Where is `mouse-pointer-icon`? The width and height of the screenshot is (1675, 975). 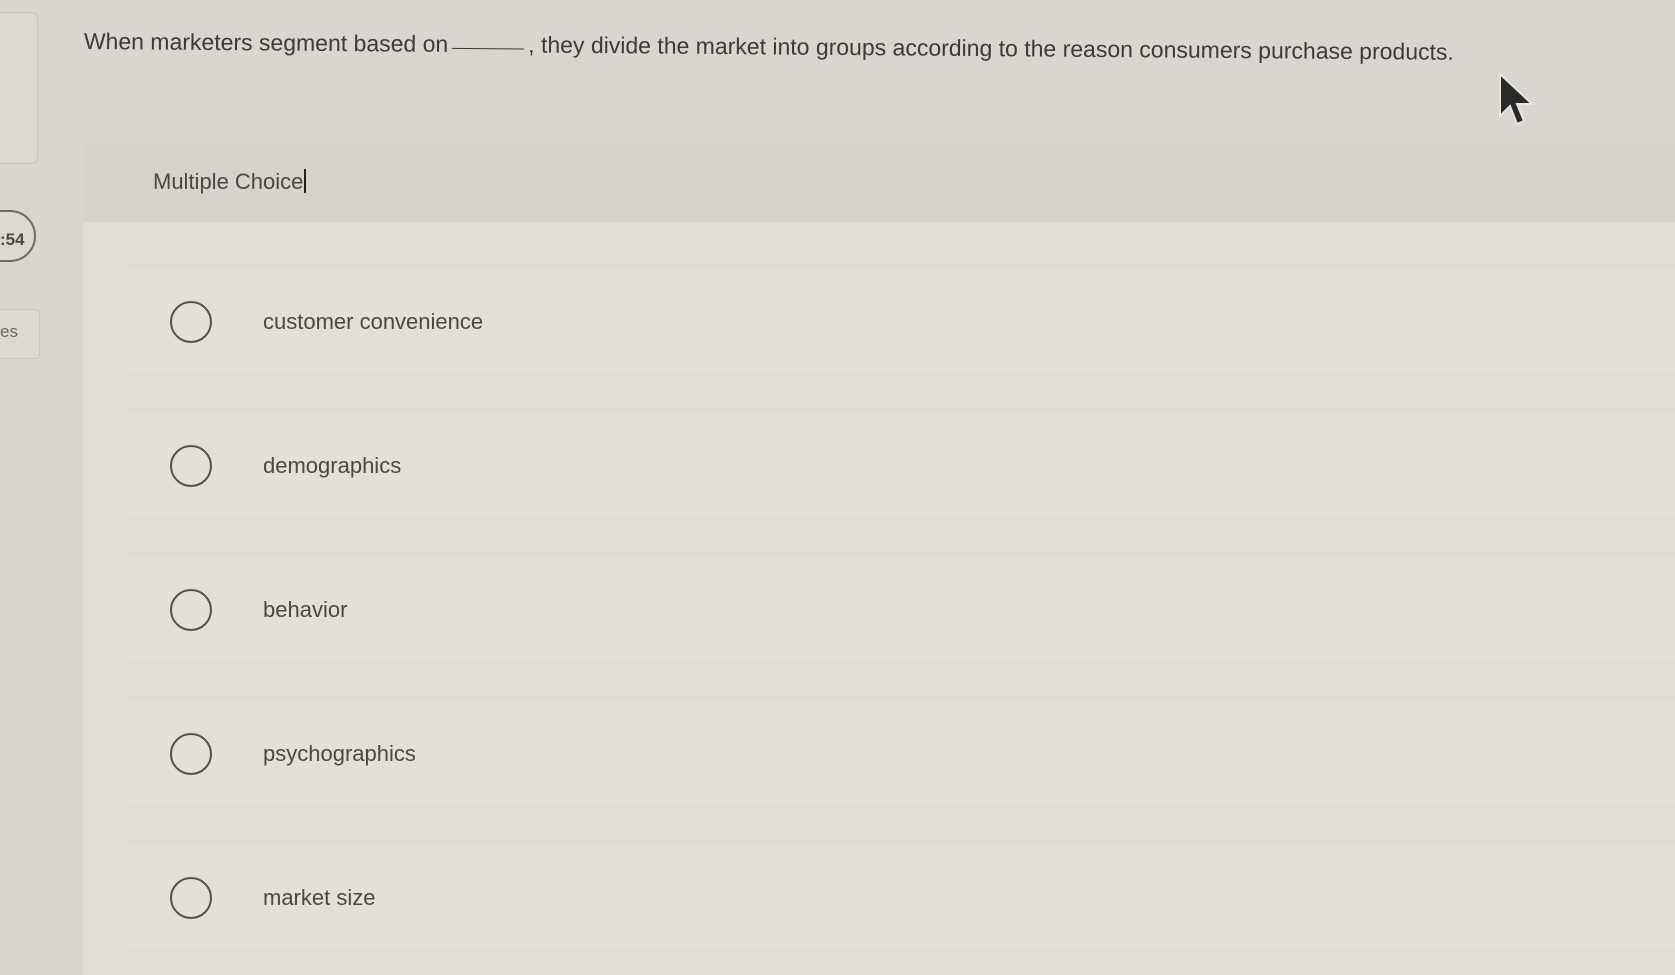 mouse-pointer-icon is located at coordinates (1517, 99).